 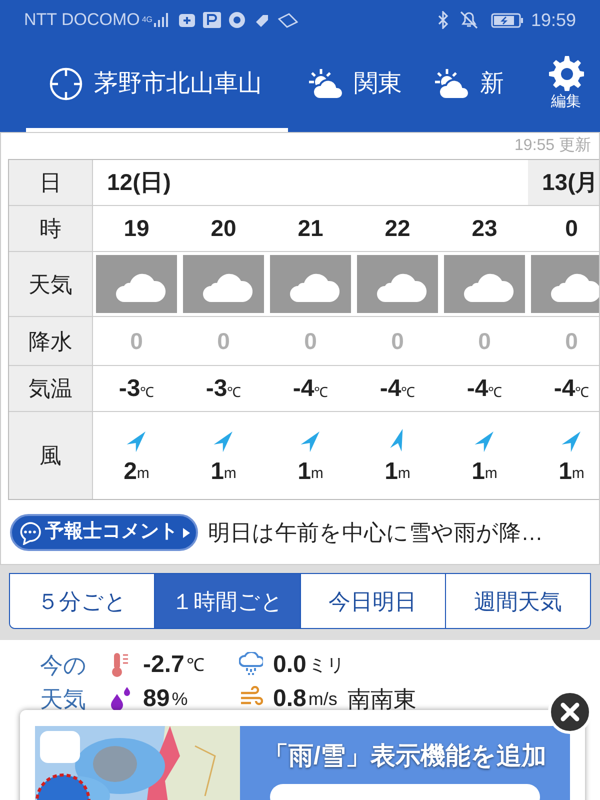 I want to click on crosshair-icon, so click(x=66, y=84).